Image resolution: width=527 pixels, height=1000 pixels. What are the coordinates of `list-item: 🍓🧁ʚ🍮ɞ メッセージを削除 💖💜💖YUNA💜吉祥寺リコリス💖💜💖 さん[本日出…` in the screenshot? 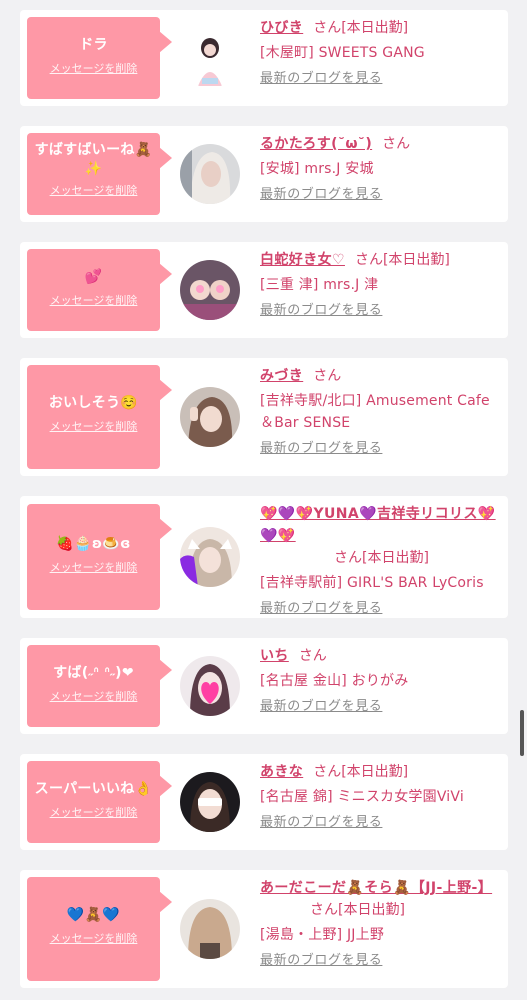 It's located at (264, 557).